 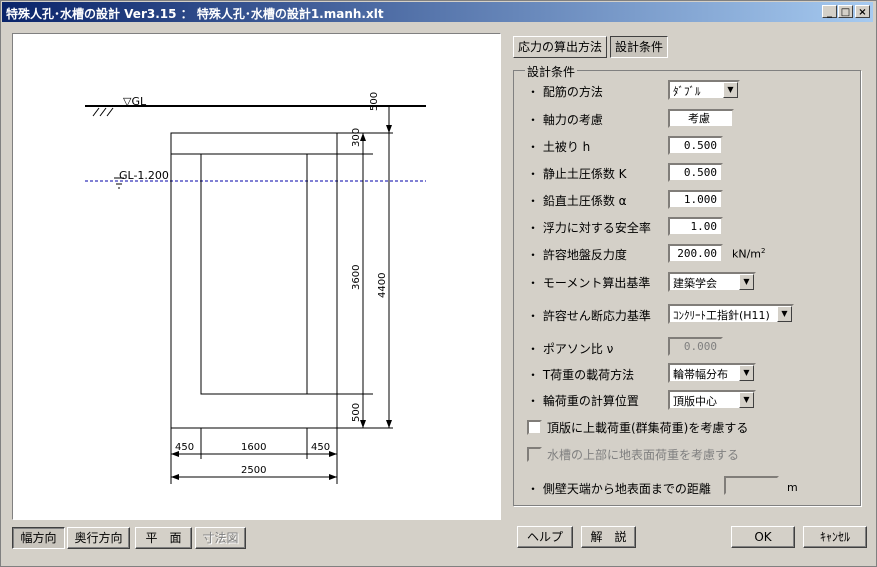 I want to click on wheel-pos-select: 頂版中心 ▼, so click(x=712, y=400).